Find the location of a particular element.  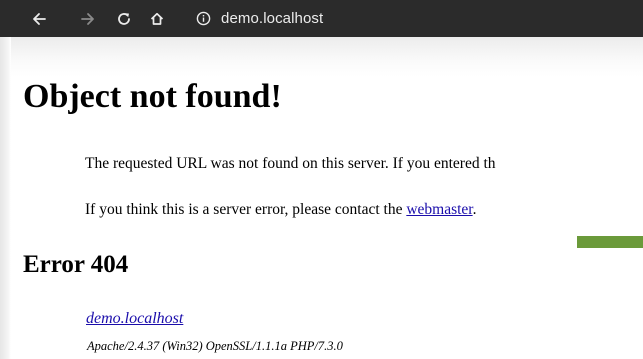

error-code-heading: Error 404 is located at coordinates (76, 264).